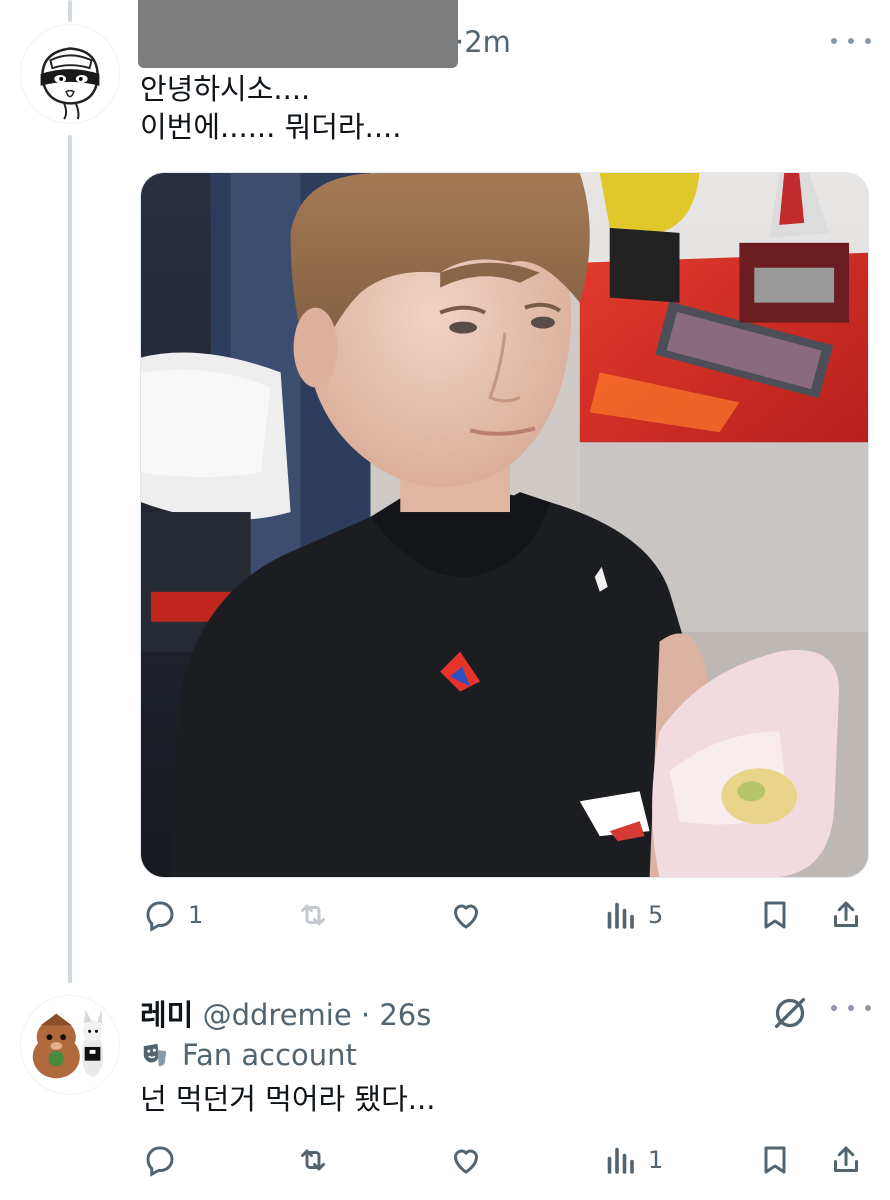  Describe the element at coordinates (656, 915) in the screenshot. I see `views-count: 5` at that location.